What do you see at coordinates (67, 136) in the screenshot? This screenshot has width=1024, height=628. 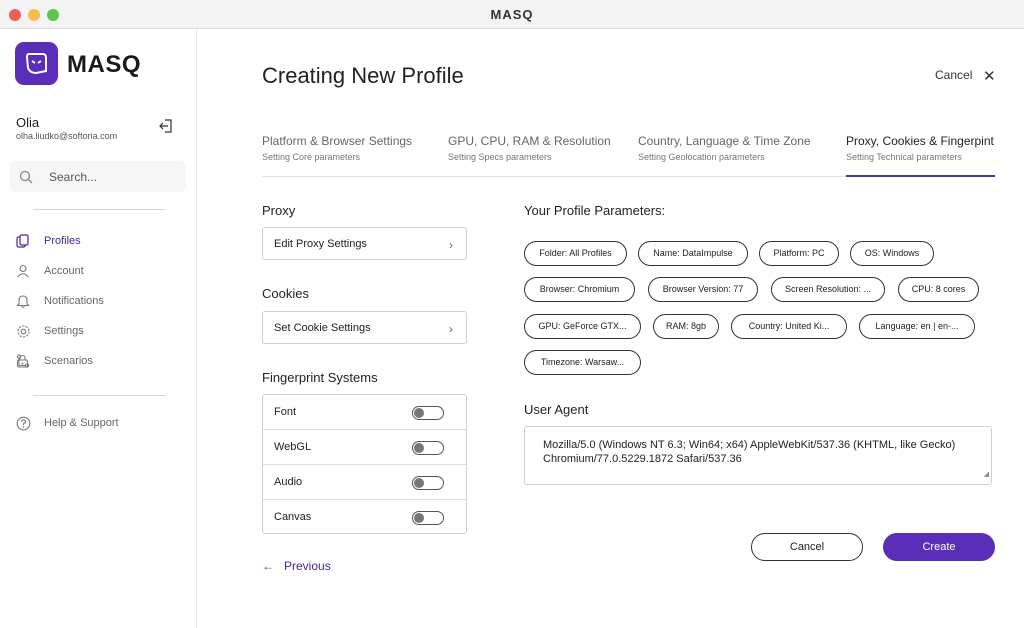 I see `user-email: olha.liudko@softoria.com` at bounding box center [67, 136].